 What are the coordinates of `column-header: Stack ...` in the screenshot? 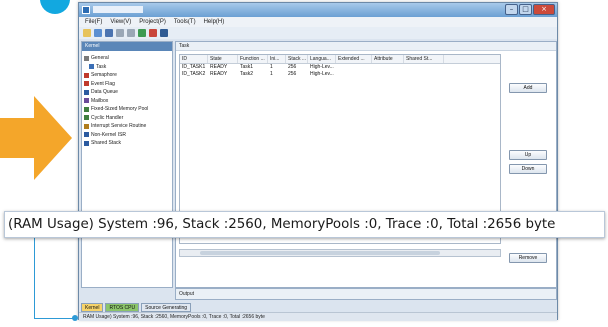 It's located at (297, 59).